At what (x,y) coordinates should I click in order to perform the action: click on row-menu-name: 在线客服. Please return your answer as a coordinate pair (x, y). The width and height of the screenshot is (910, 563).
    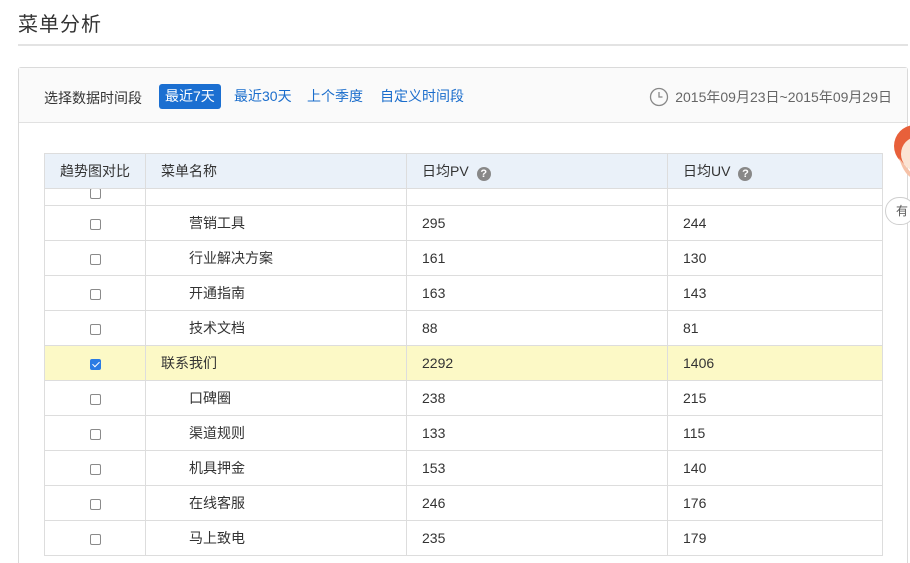
    Looking at the image, I should click on (276, 503).